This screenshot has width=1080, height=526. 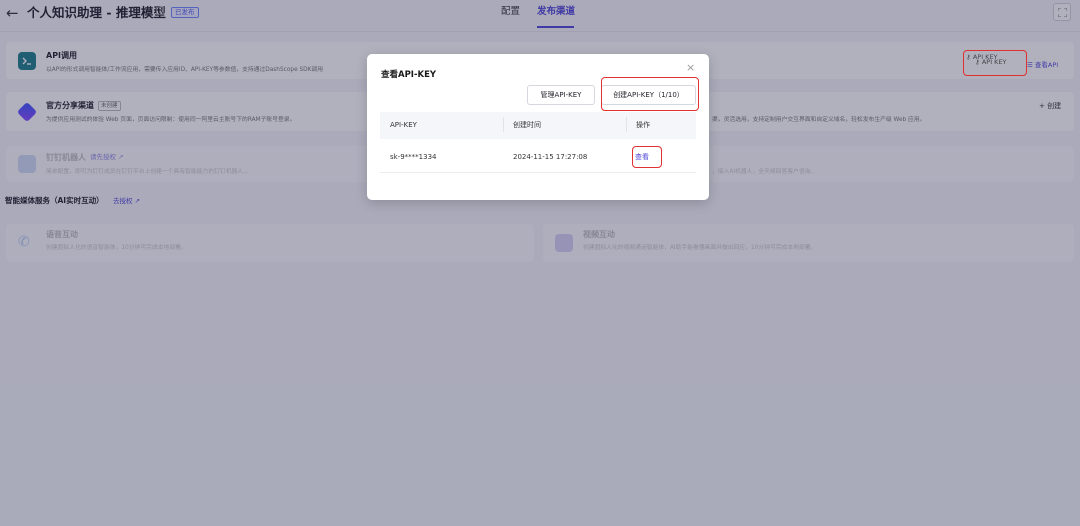 I want to click on key-icon: ⚷, so click(x=978, y=62).